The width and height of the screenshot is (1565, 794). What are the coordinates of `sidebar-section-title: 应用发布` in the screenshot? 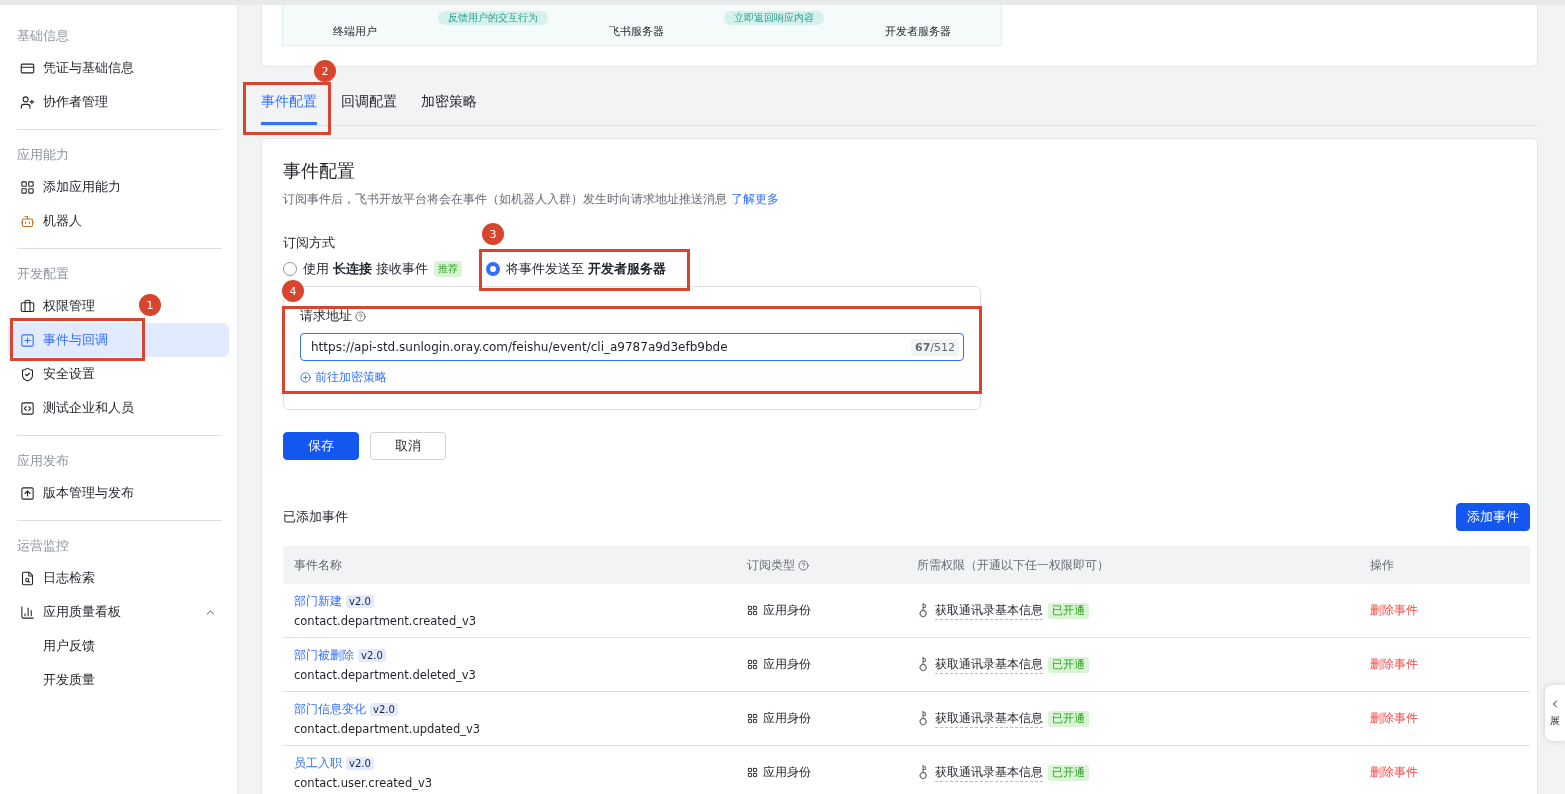 It's located at (43, 461).